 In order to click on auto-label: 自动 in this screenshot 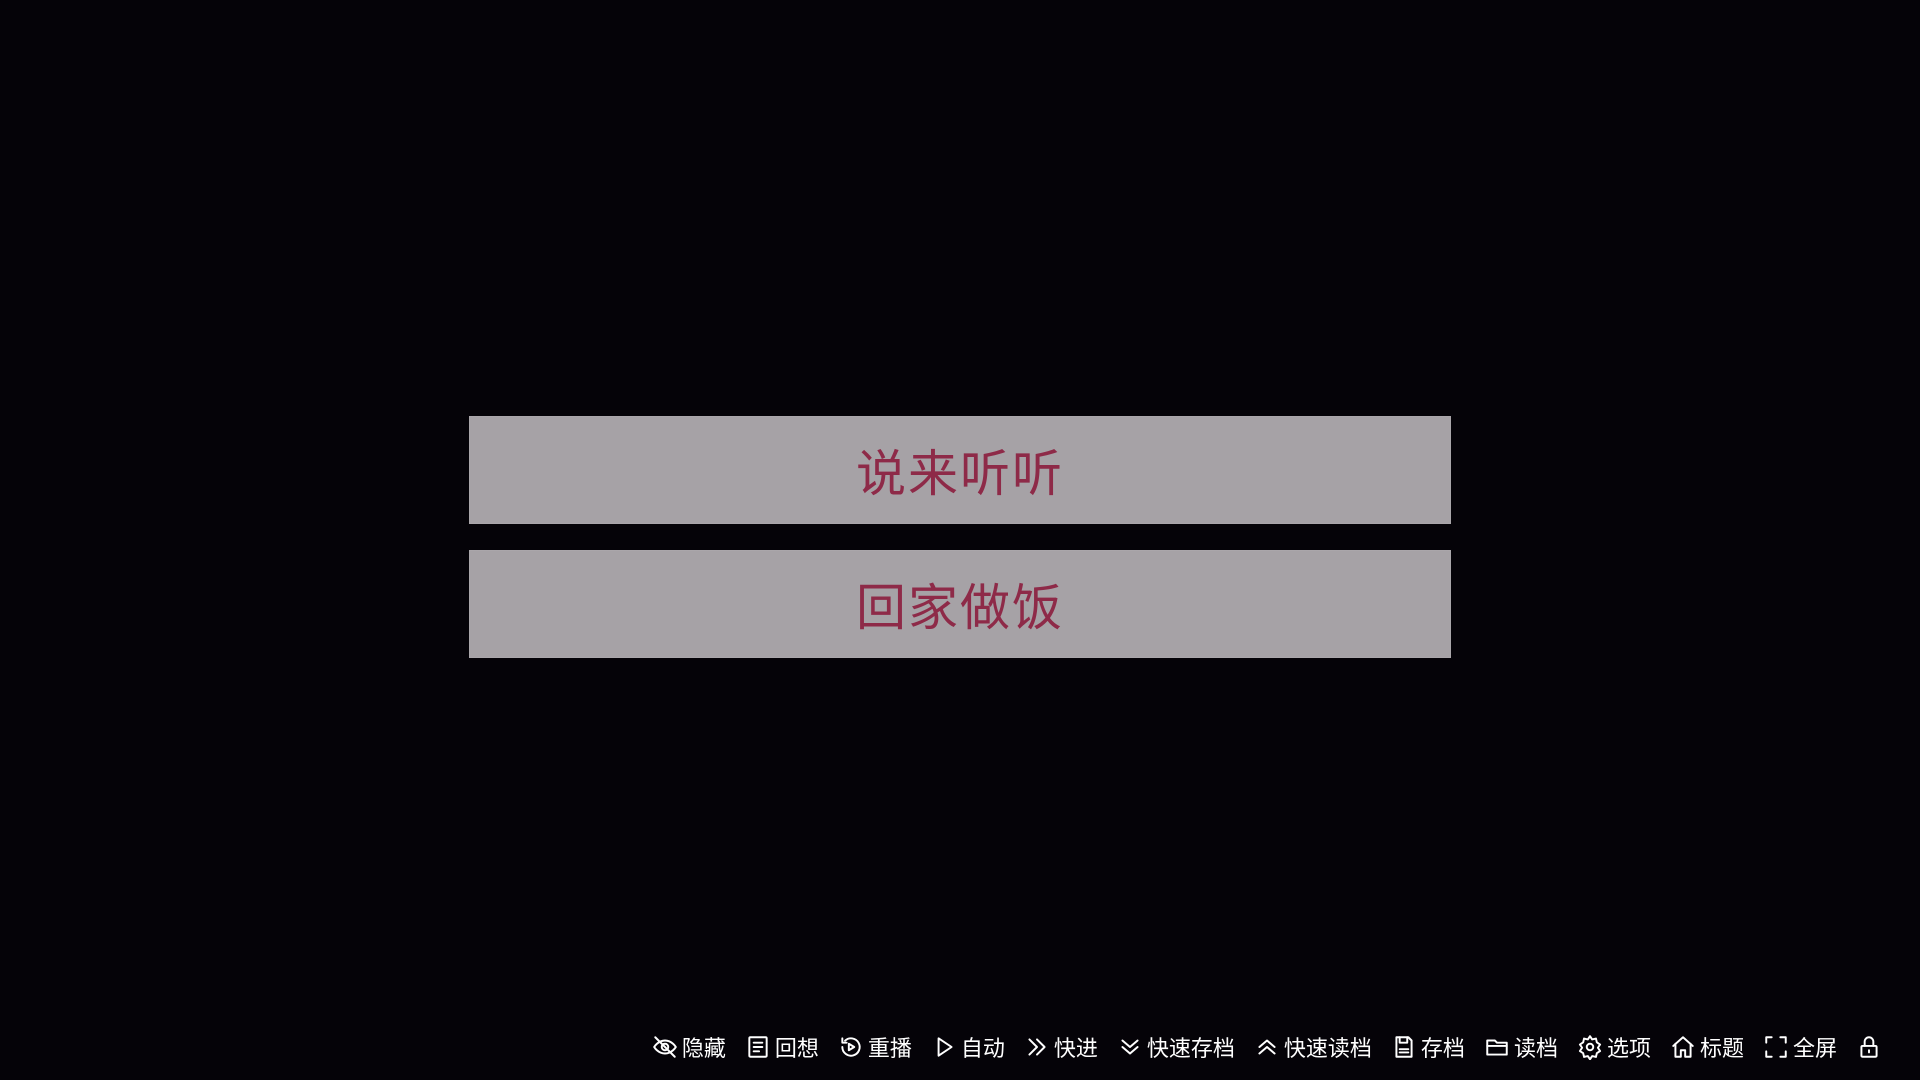, I will do `click(982, 1049)`.